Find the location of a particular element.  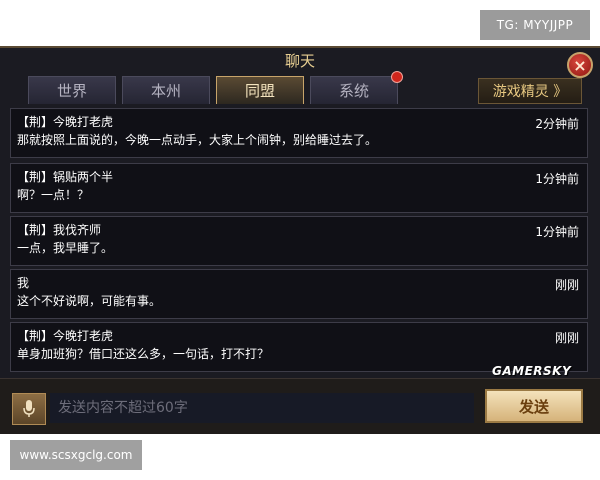

tab-alliance: 同盟 is located at coordinates (260, 90).